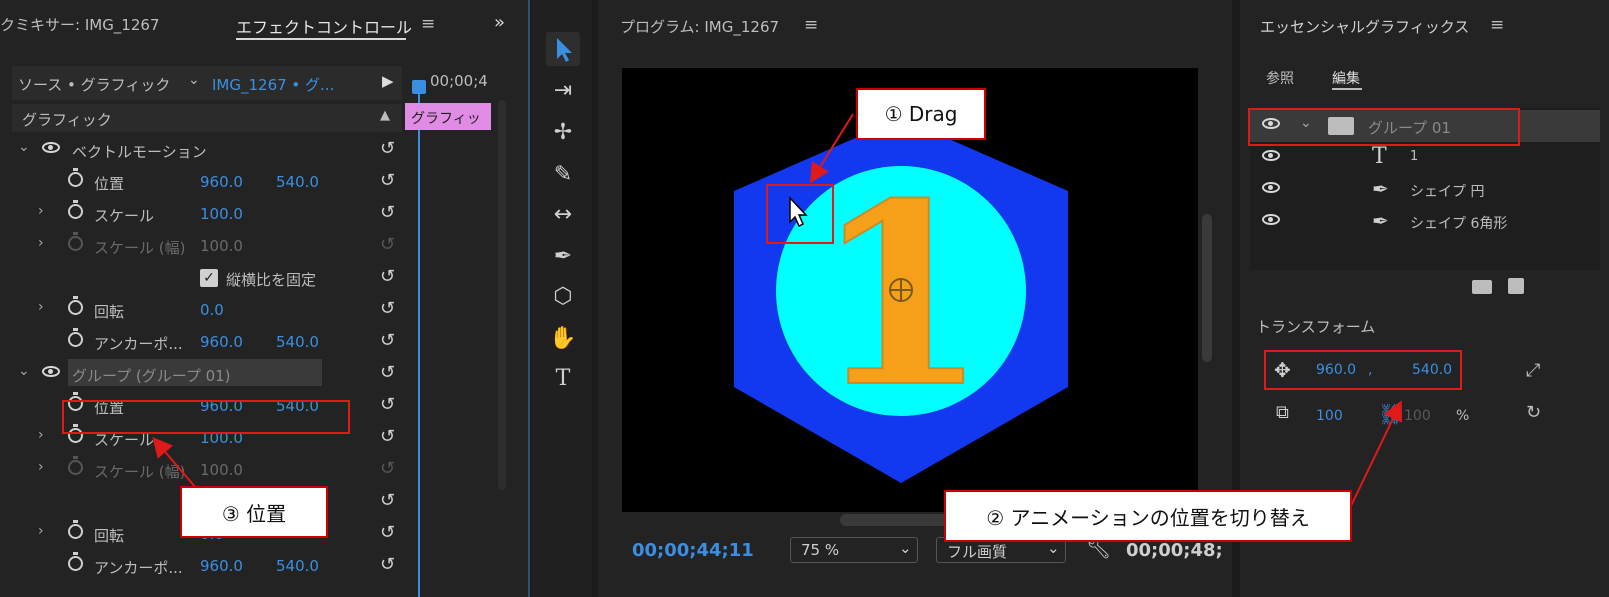 Image resolution: width=1609 pixels, height=597 pixels. What do you see at coordinates (1376, 454) in the screenshot?
I see `arrow-toggle` at bounding box center [1376, 454].